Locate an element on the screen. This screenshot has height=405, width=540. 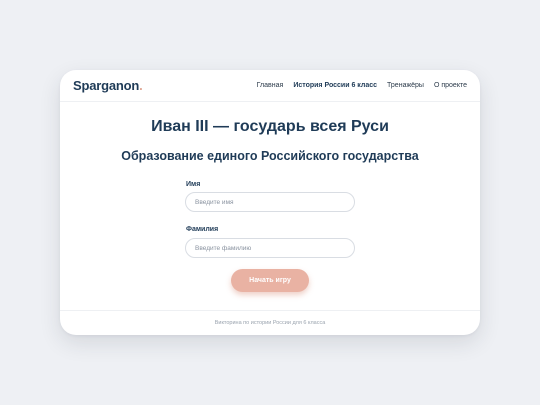
logo-text: Sparganon is located at coordinates (106, 85).